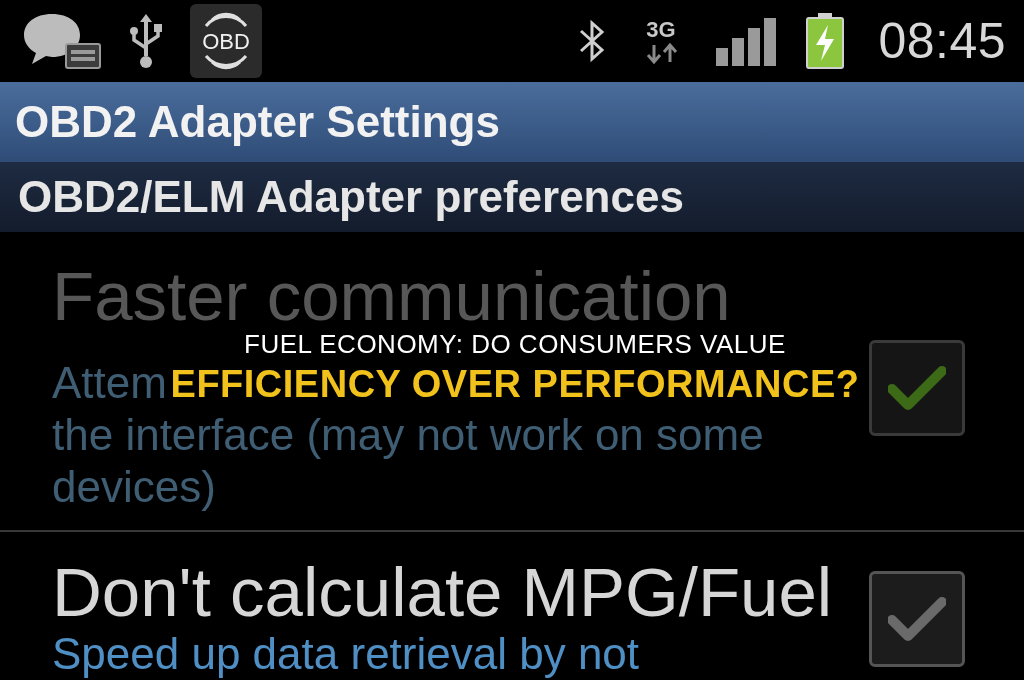 This screenshot has height=680, width=1024. What do you see at coordinates (134, 487) in the screenshot?
I see `setting-summary-line: devices)` at bounding box center [134, 487].